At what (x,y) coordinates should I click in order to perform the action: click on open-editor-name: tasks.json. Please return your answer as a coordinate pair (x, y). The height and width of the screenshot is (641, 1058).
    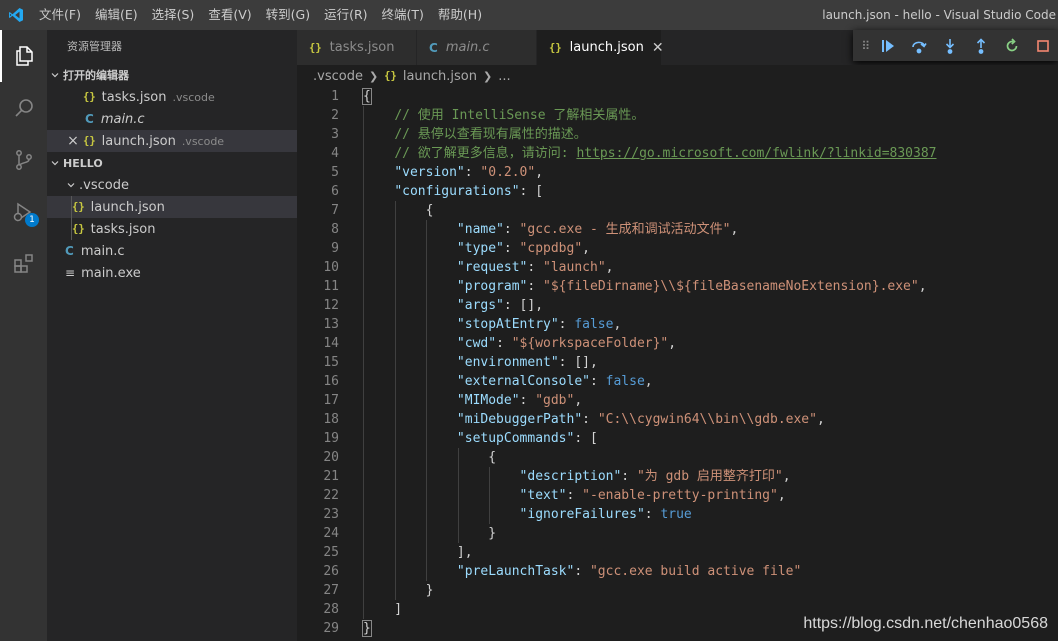
    Looking at the image, I should click on (134, 97).